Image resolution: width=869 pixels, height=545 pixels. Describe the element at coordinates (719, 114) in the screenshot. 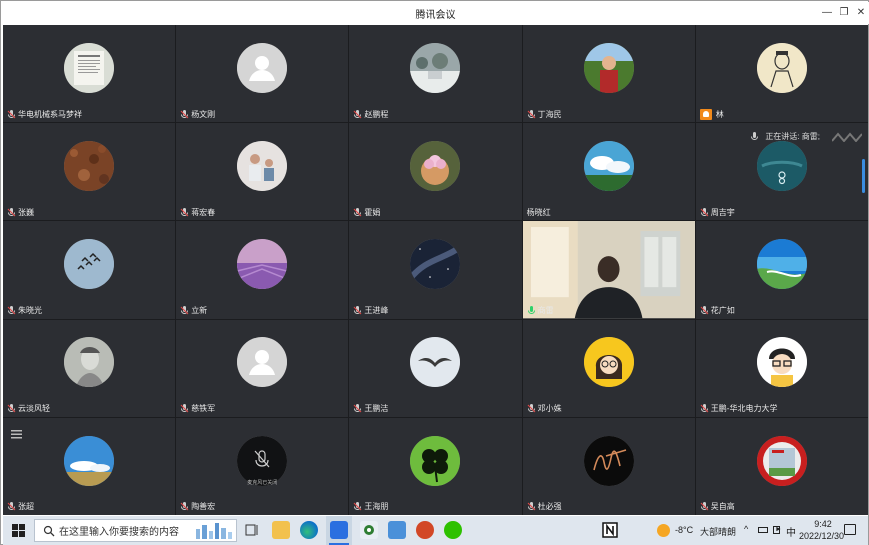

I see `participant-name: 林` at that location.